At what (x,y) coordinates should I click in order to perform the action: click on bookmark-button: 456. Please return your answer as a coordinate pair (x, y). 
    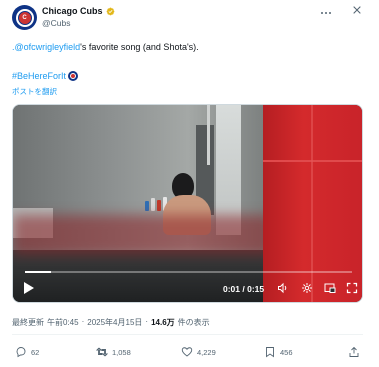
    Looking at the image, I should click on (278, 352).